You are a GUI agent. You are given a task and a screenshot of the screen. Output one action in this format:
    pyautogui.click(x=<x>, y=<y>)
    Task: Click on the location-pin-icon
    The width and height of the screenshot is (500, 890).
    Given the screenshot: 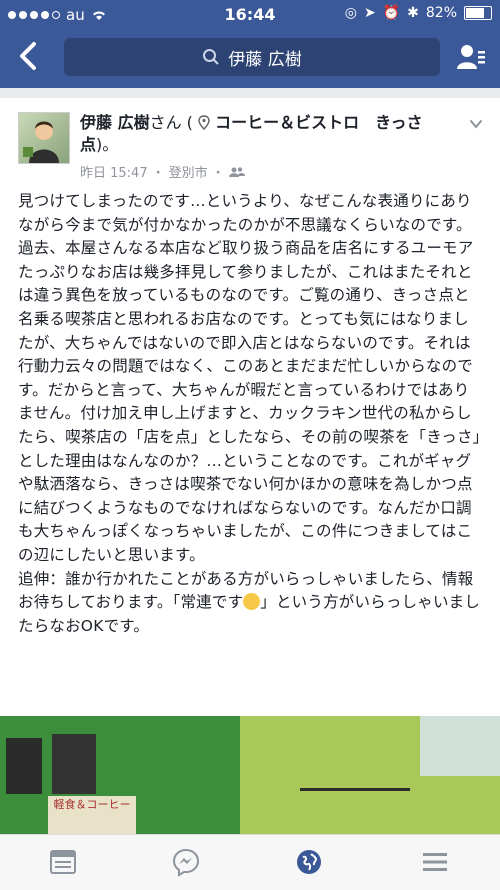 What is the action you would take?
    pyautogui.click(x=204, y=123)
    